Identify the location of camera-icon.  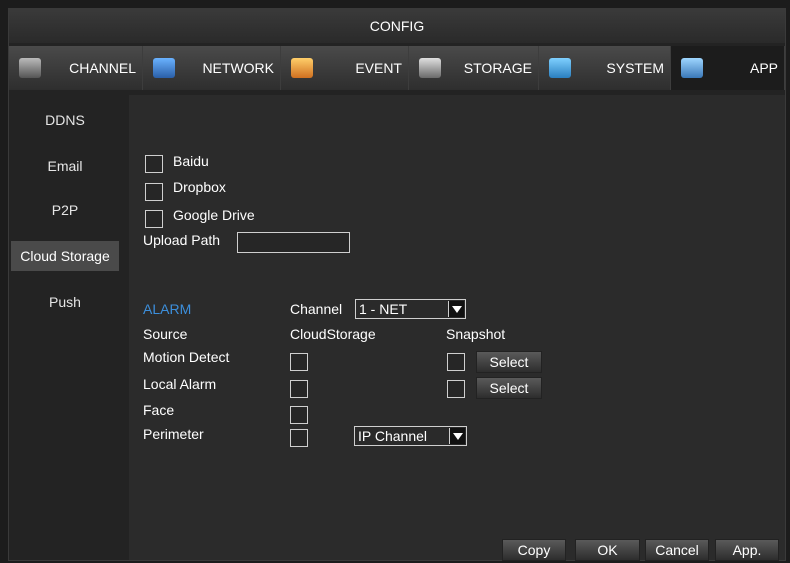
(30, 68).